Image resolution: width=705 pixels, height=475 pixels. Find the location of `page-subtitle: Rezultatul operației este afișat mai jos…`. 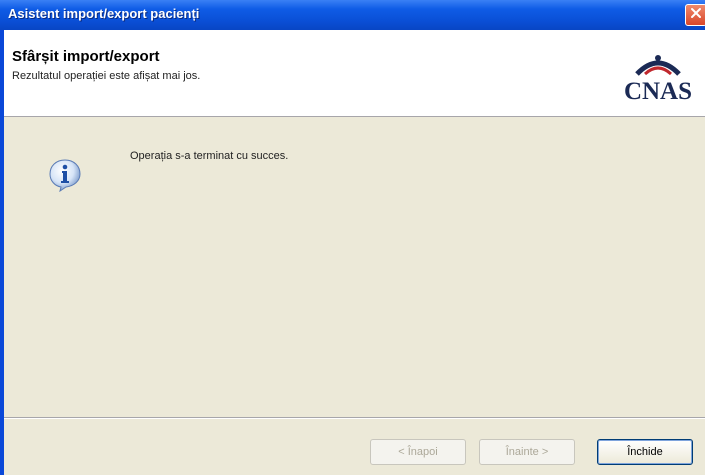

page-subtitle: Rezultatul operației este afișat mai jos… is located at coordinates (106, 76).